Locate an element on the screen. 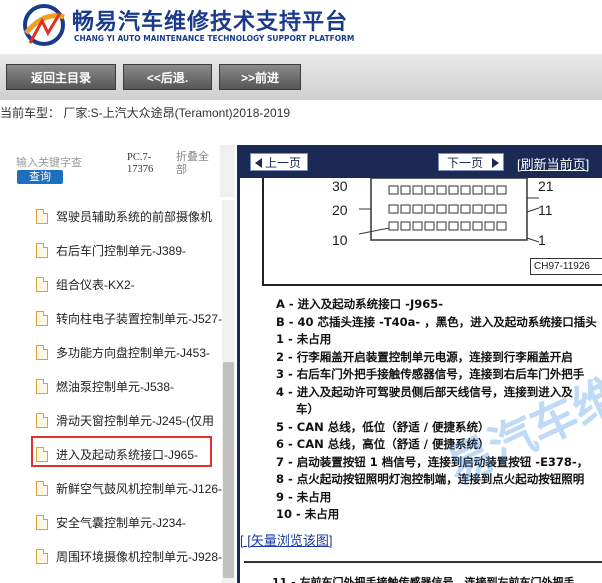 The width and height of the screenshot is (602, 583). tree-item-label: 滑动天窗控制单元-J245-(仅用 is located at coordinates (135, 421).